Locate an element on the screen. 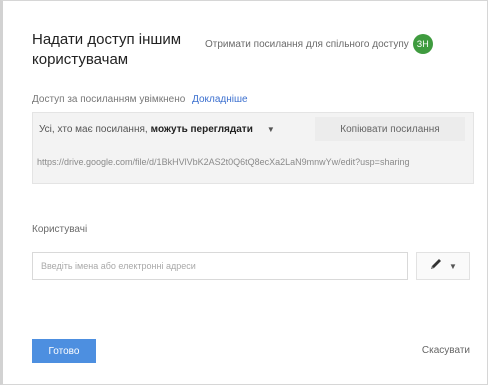 Image resolution: width=490 pixels, height=387 pixels. copy-link-button: Копіювати посилання is located at coordinates (390, 129).